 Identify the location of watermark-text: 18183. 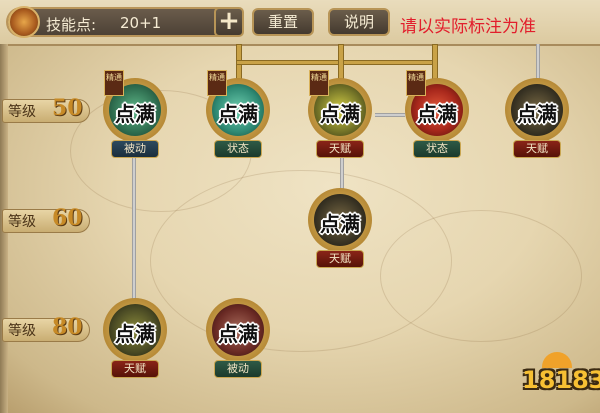
(561, 380).